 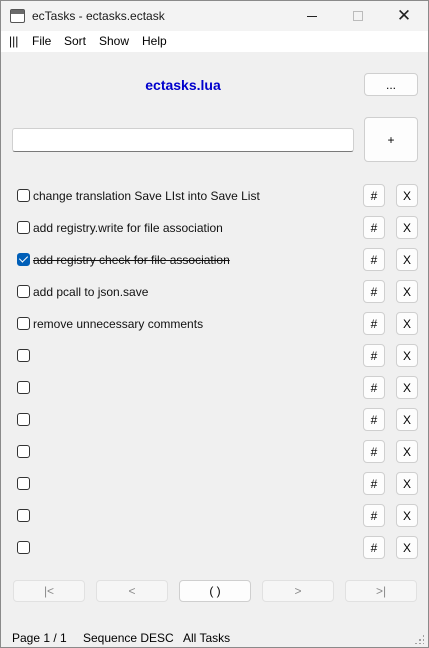 I want to click on status-bar: Page 1 / 1 Sequence DESC All Tasks, so click(x=214, y=637).